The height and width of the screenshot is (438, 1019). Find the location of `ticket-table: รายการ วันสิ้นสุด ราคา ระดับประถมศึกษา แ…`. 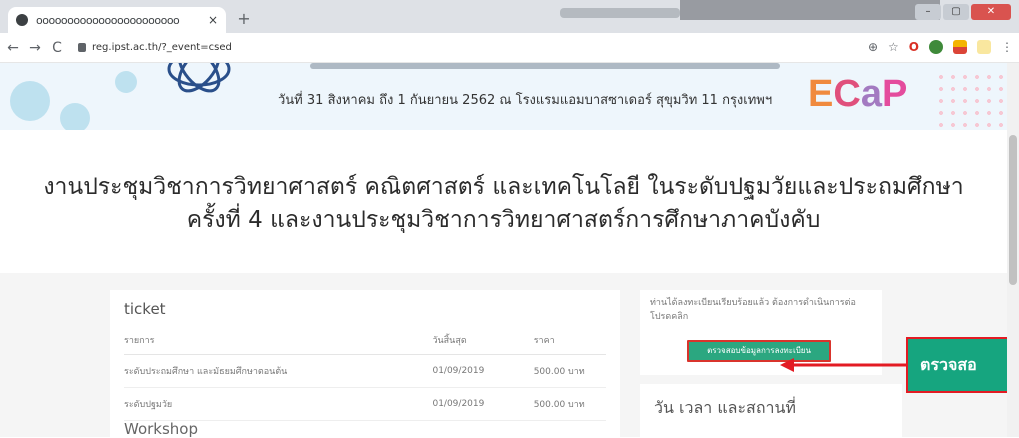

ticket-table: รายการ วันสิ้นสุด ราคา ระดับประถมศึกษา แ… is located at coordinates (365, 373).